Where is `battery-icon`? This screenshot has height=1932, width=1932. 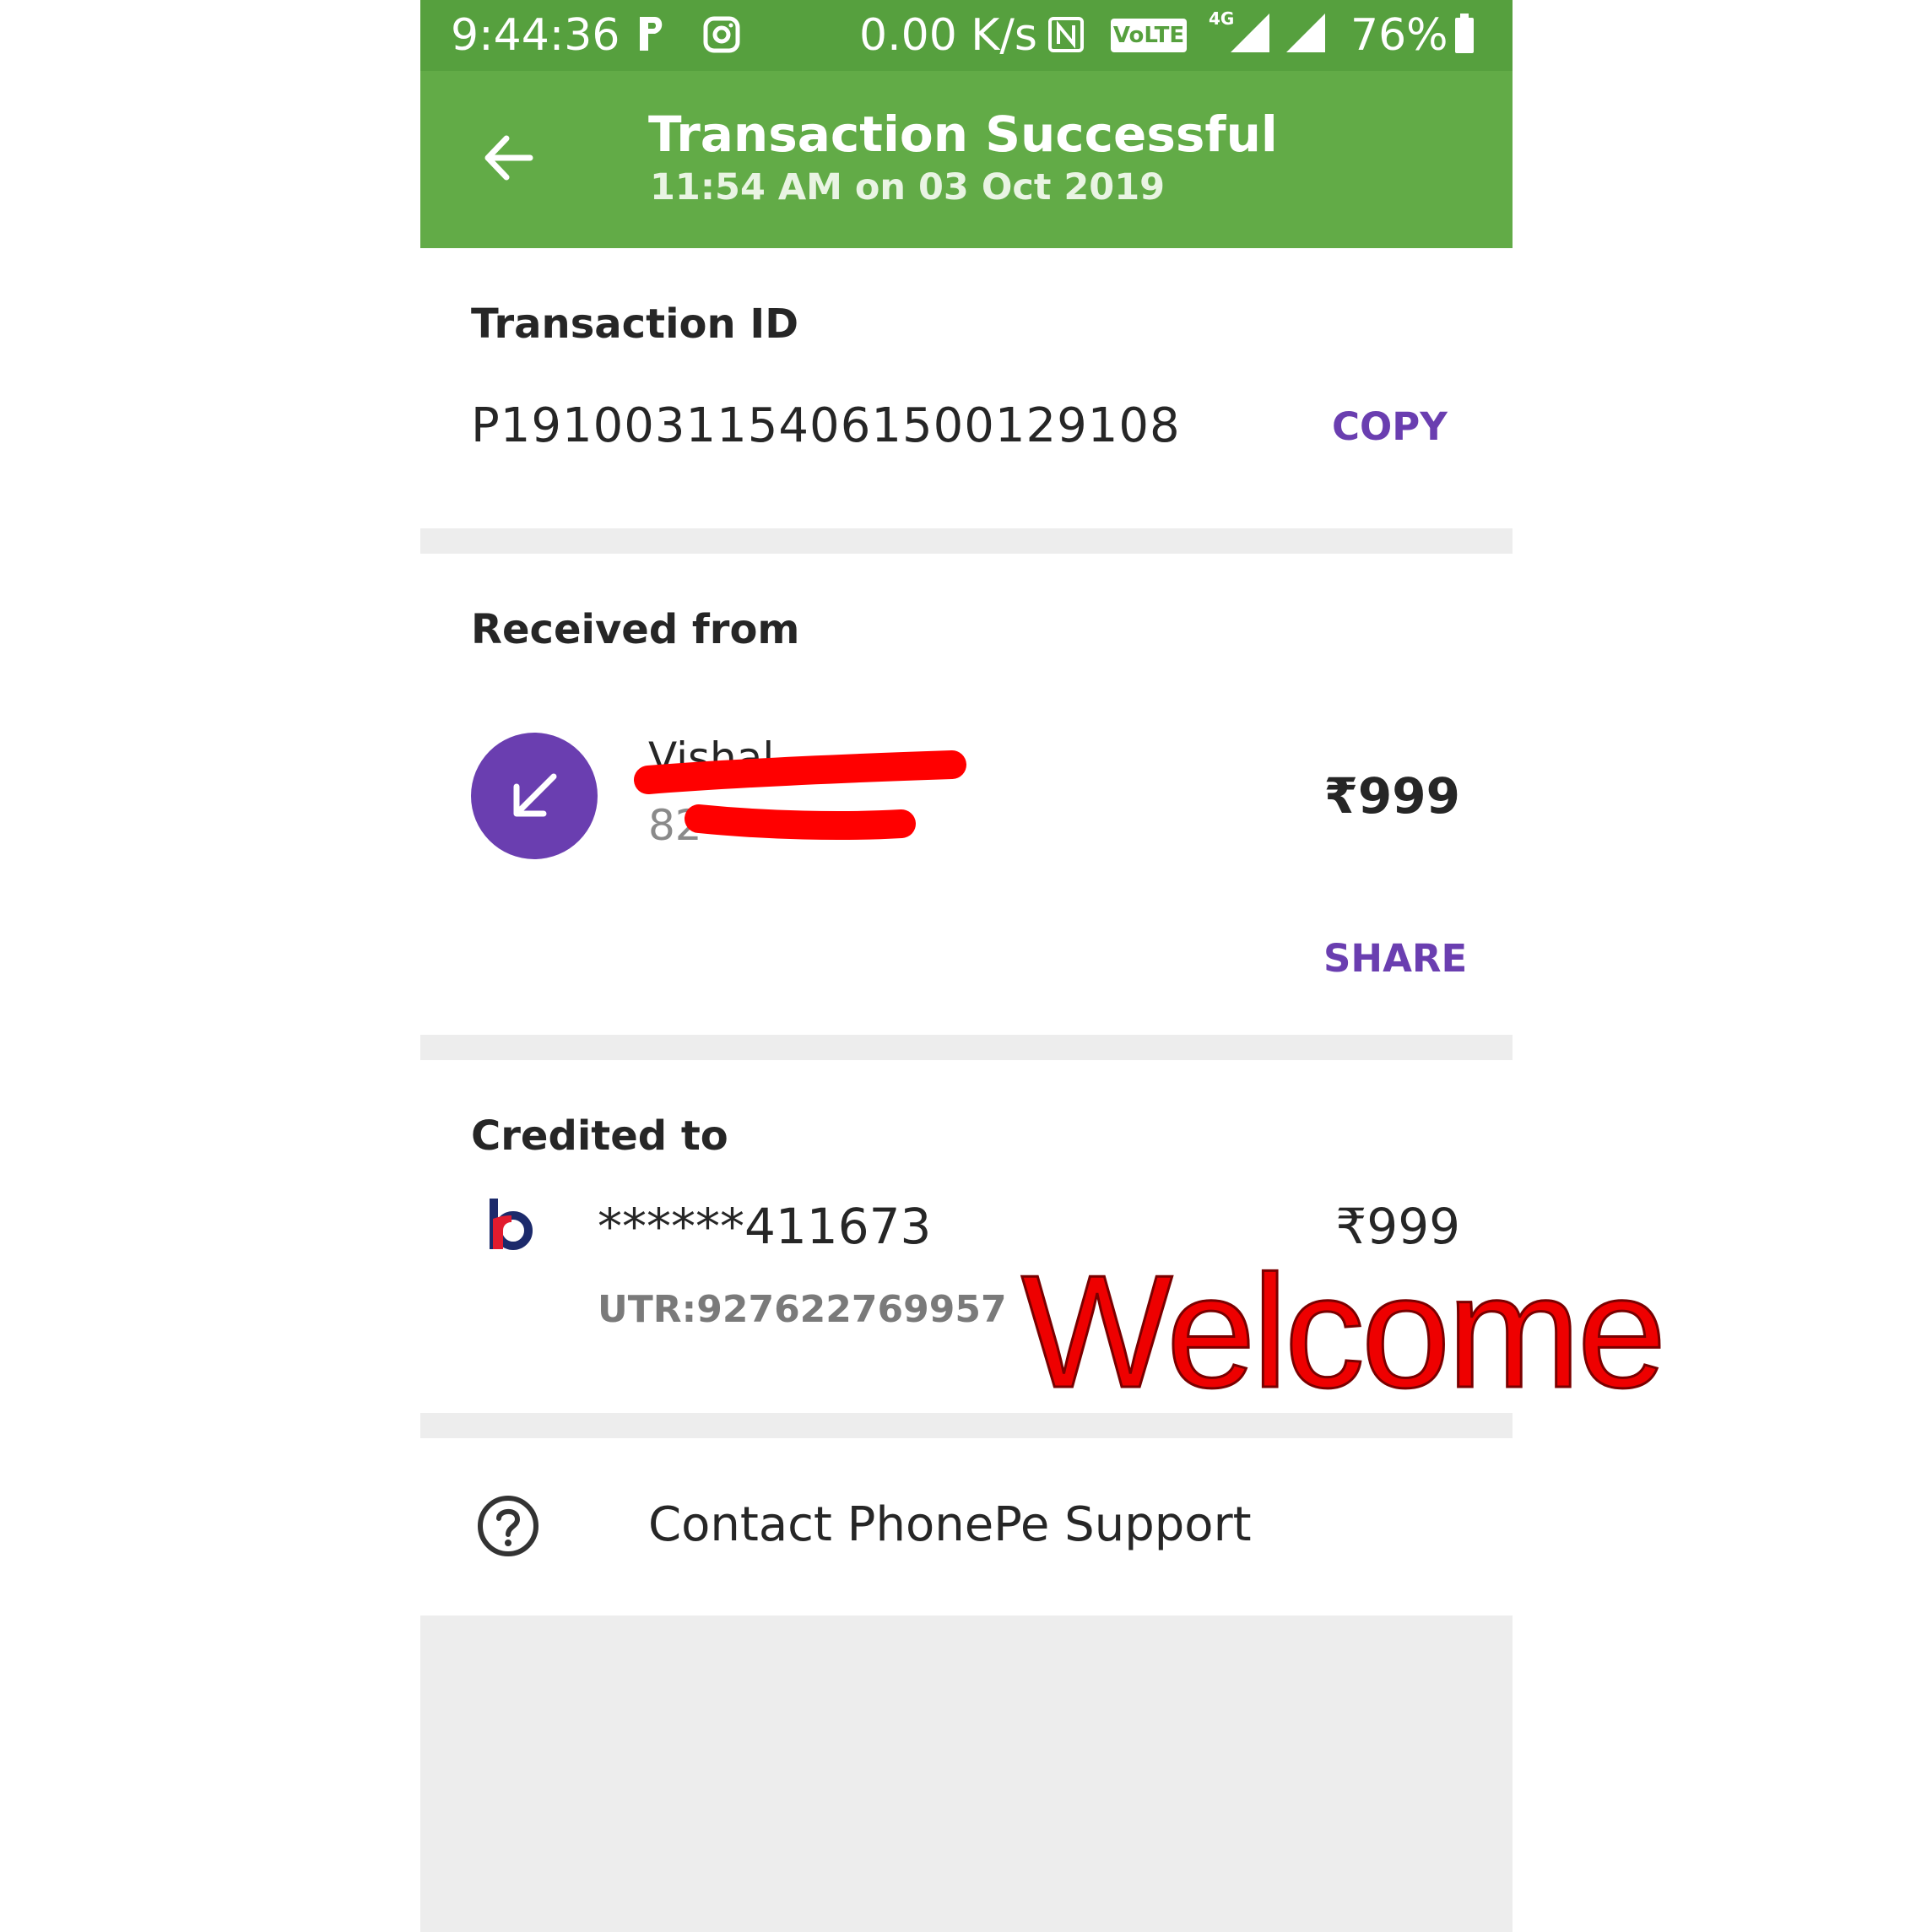 battery-icon is located at coordinates (1464, 33).